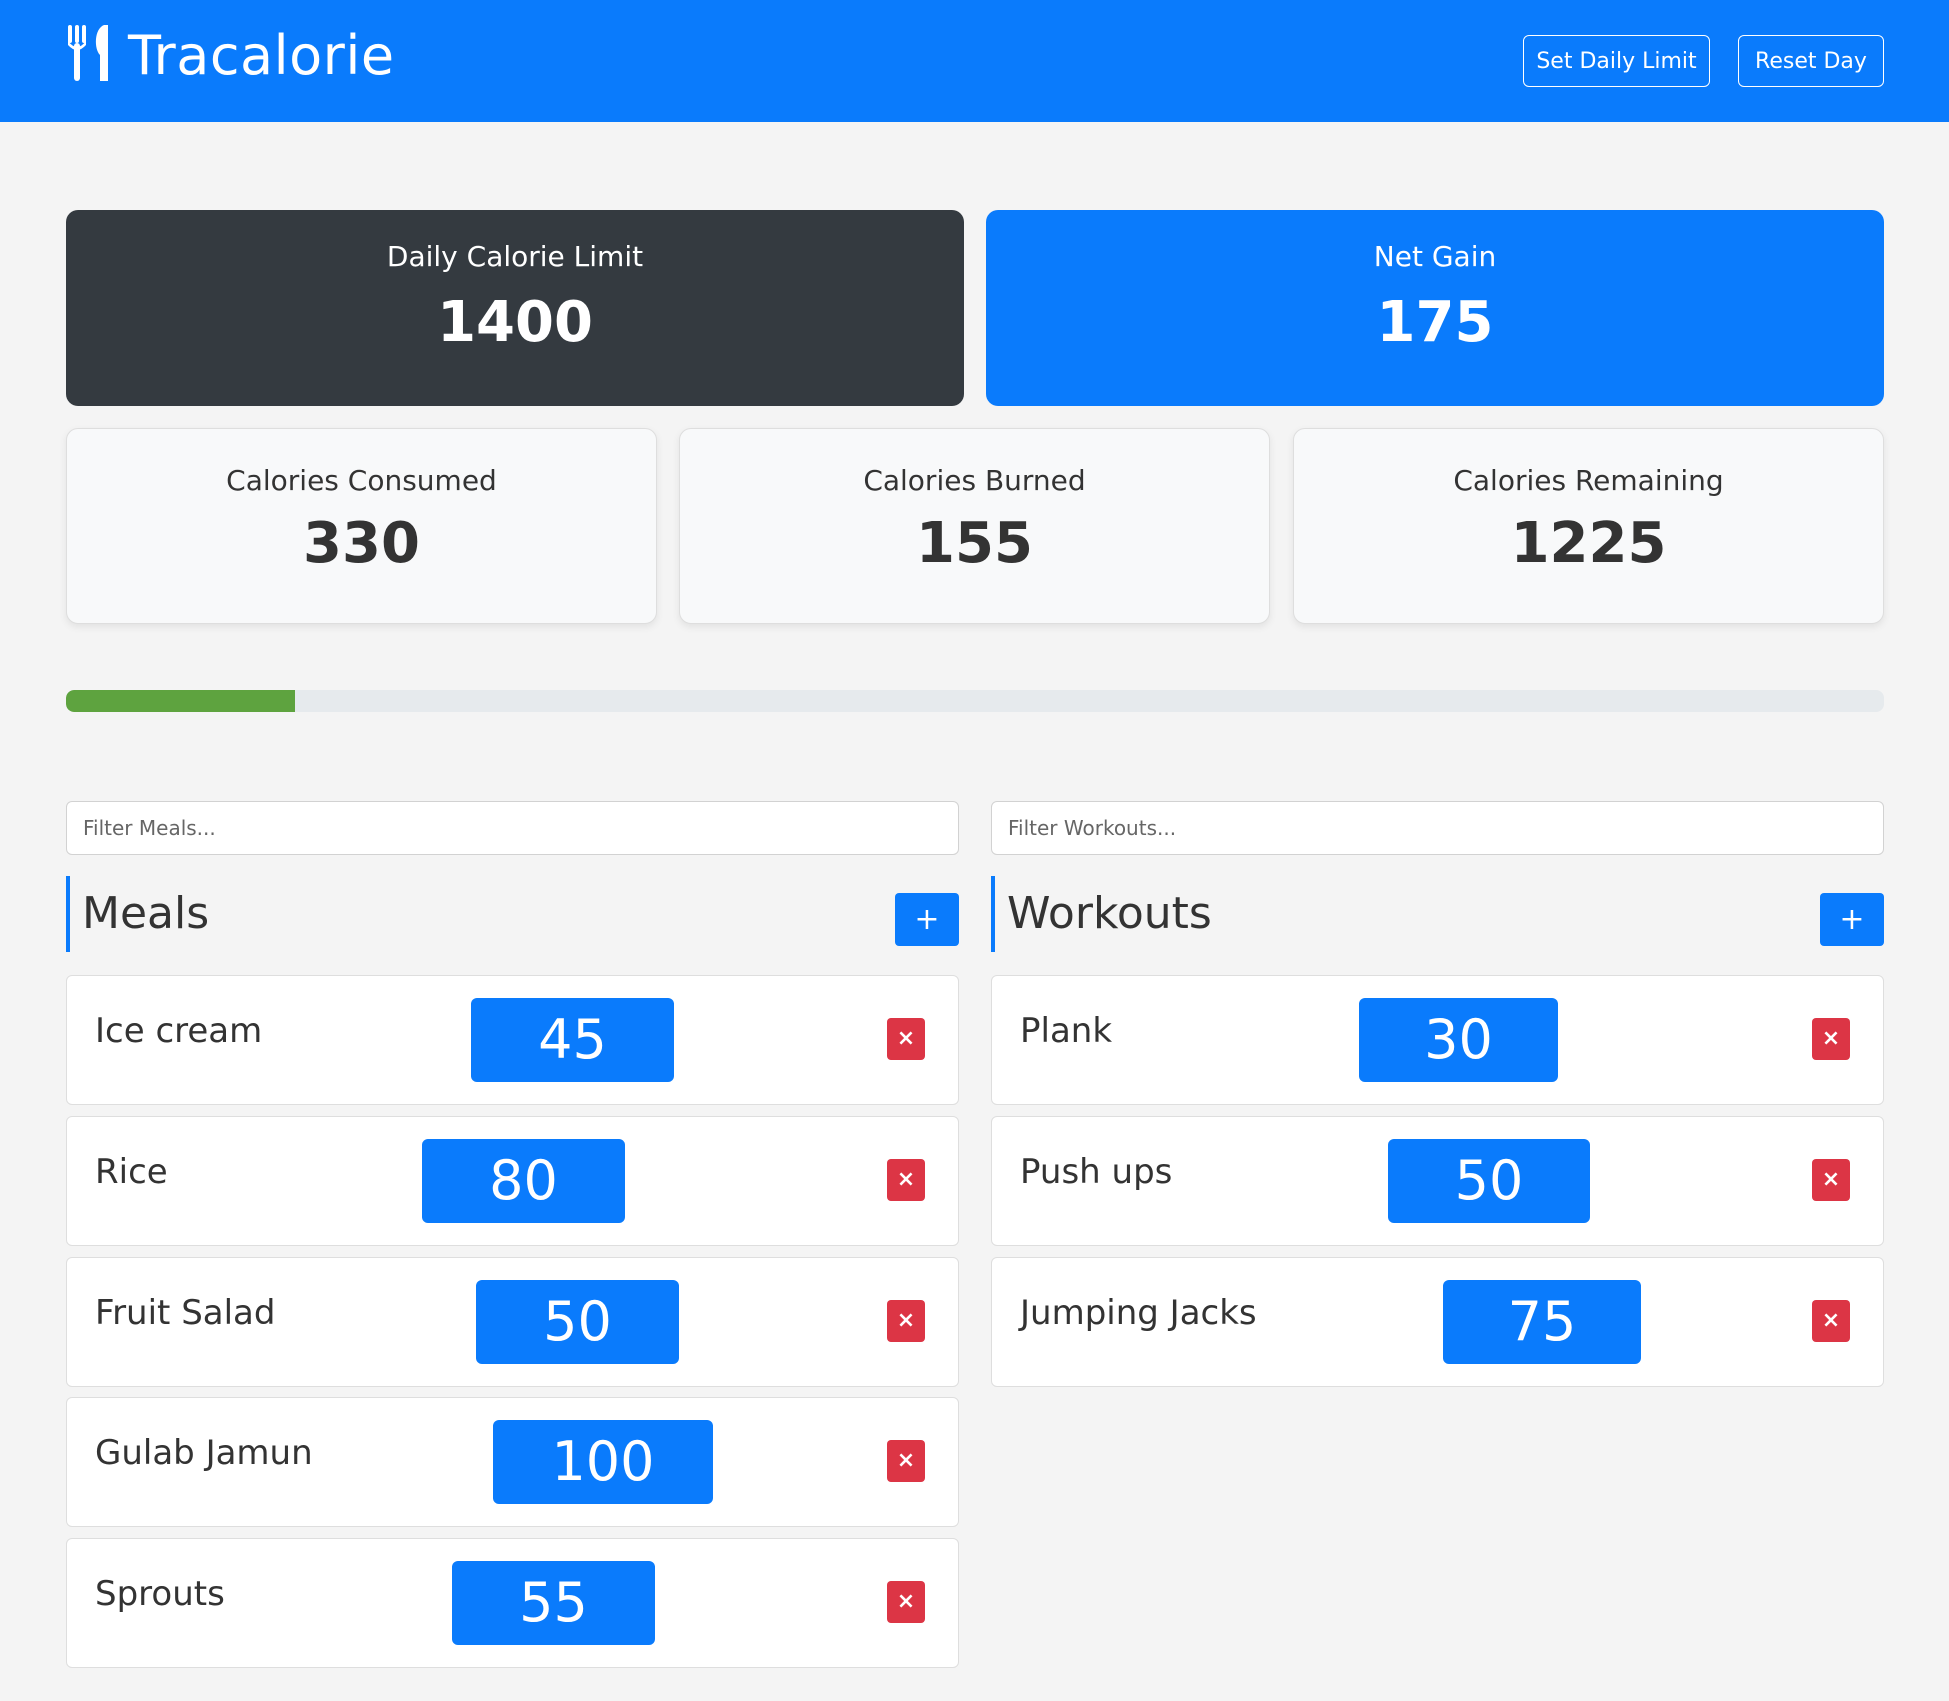 This screenshot has height=1701, width=1949. What do you see at coordinates (160, 1594) in the screenshot?
I see `meal-name: Sprouts` at bounding box center [160, 1594].